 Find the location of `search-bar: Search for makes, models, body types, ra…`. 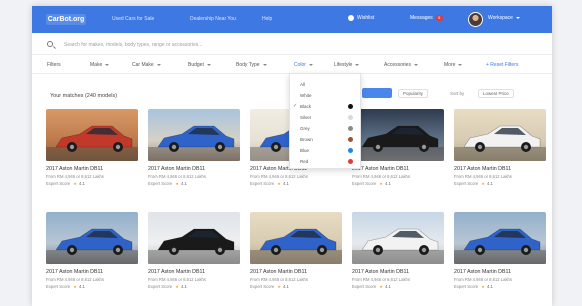

search-bar: Search for makes, models, body types, ra… is located at coordinates (292, 44).